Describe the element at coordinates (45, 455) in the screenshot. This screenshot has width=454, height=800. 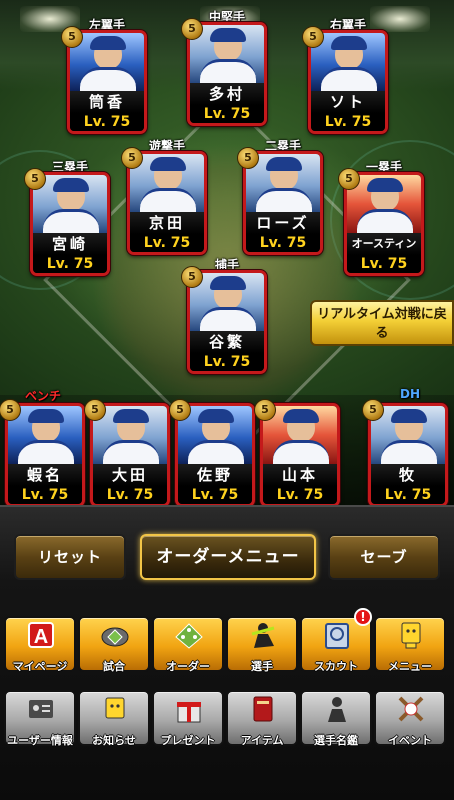
I see `card-frame: 蝦名 Lv. 75` at that location.